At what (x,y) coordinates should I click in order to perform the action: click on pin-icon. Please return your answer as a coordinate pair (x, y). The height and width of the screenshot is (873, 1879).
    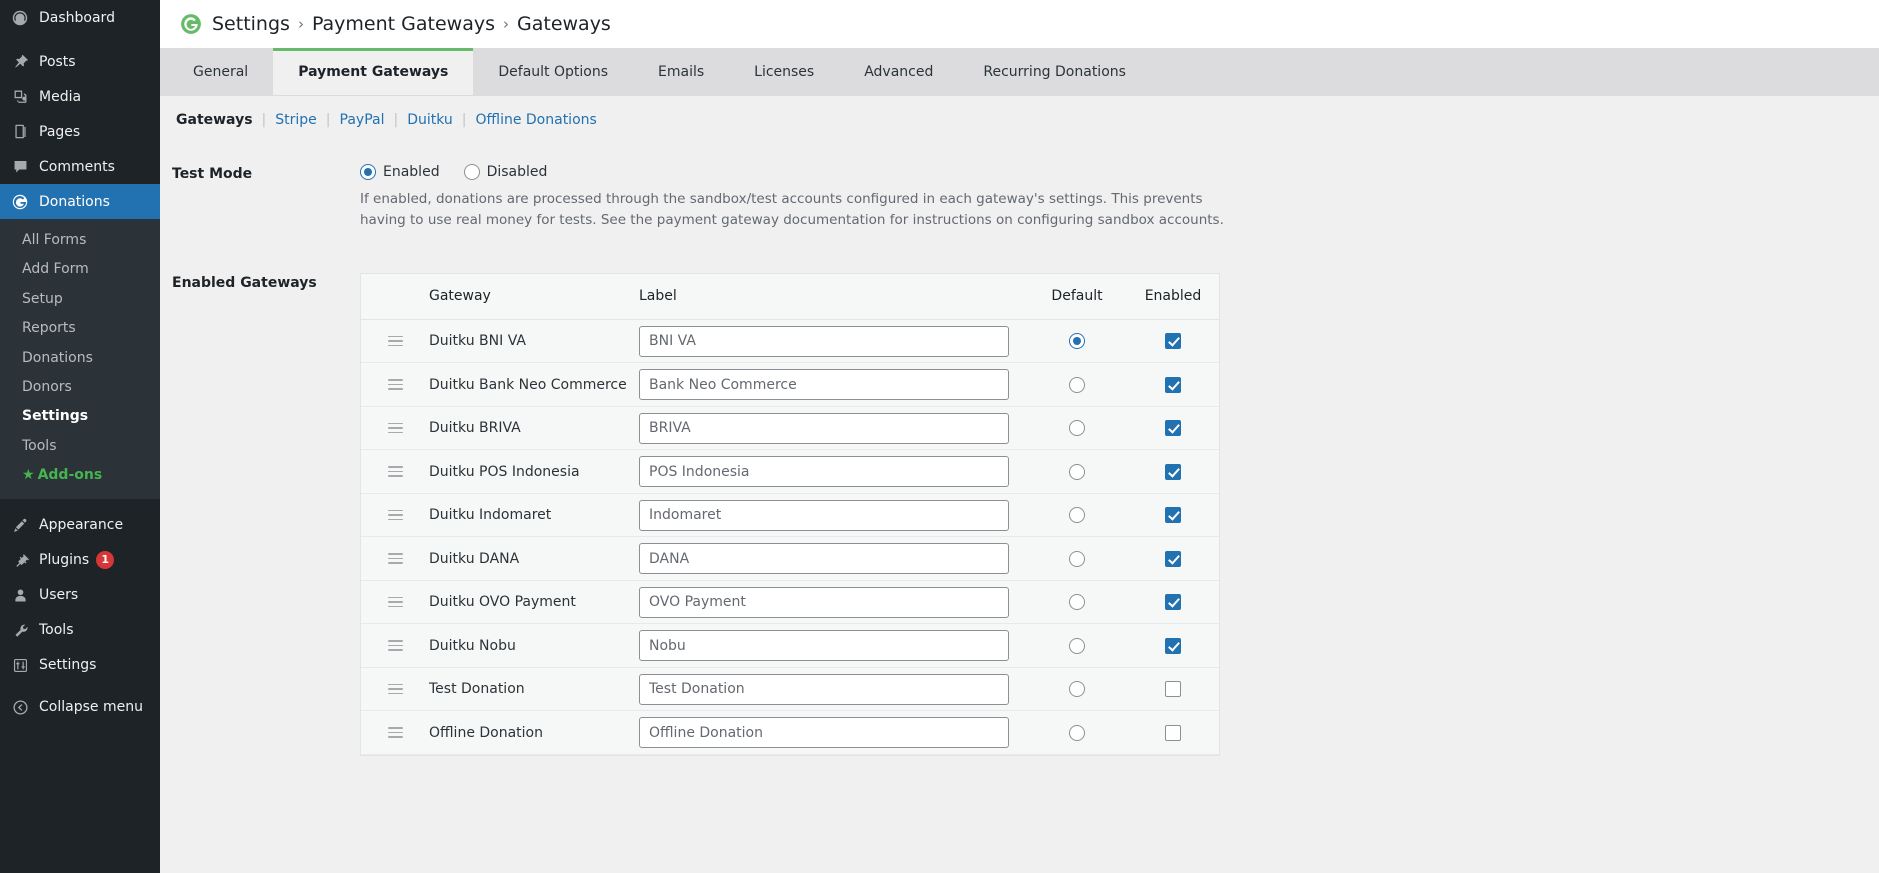
    Looking at the image, I should click on (20, 62).